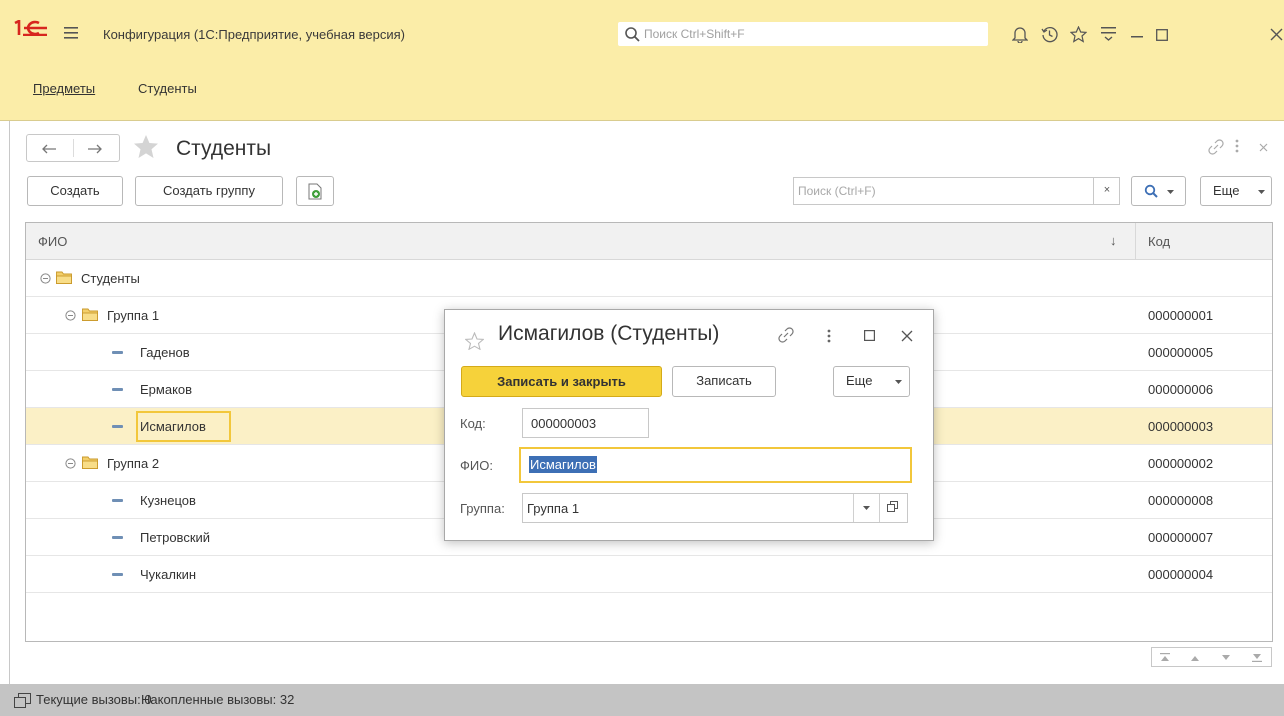  I want to click on 1c-logo-icon, so click(30, 28).